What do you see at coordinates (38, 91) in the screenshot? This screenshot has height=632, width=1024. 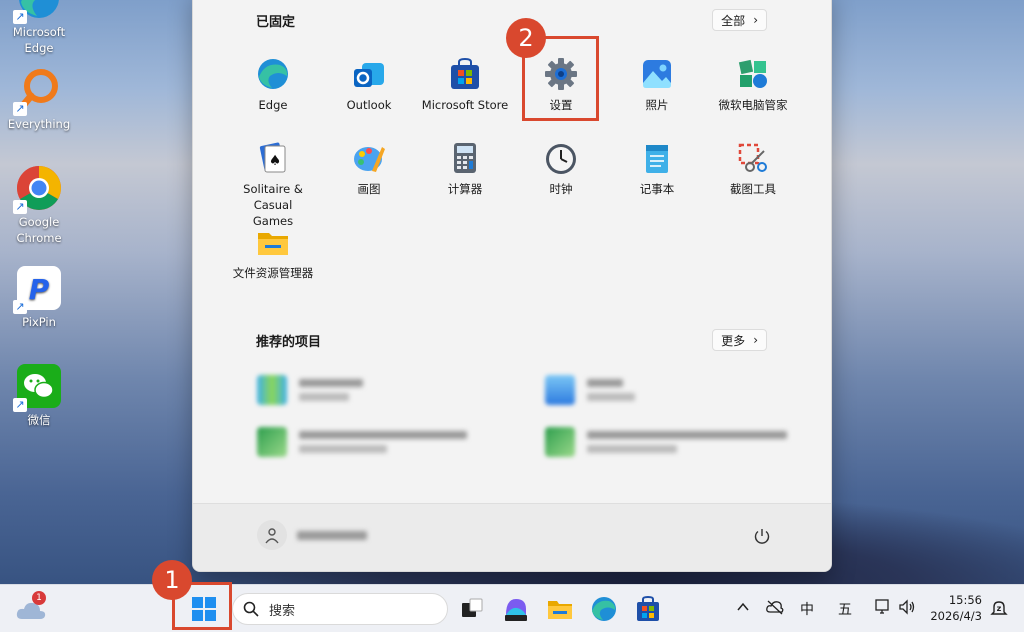 I see `everything-icon: ↗` at bounding box center [38, 91].